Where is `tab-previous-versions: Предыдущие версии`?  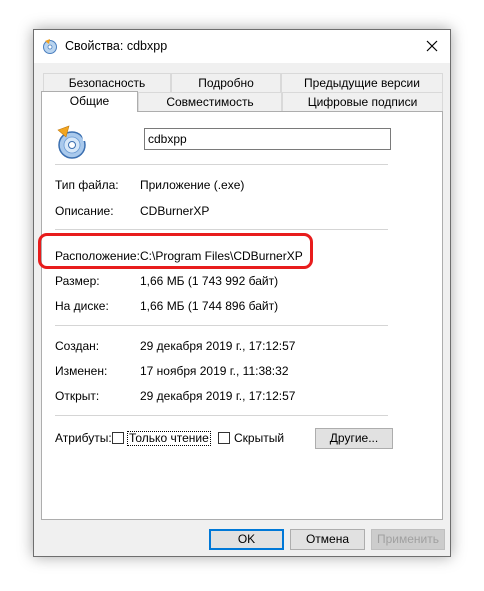
tab-previous-versions: Предыдущие версии is located at coordinates (362, 82).